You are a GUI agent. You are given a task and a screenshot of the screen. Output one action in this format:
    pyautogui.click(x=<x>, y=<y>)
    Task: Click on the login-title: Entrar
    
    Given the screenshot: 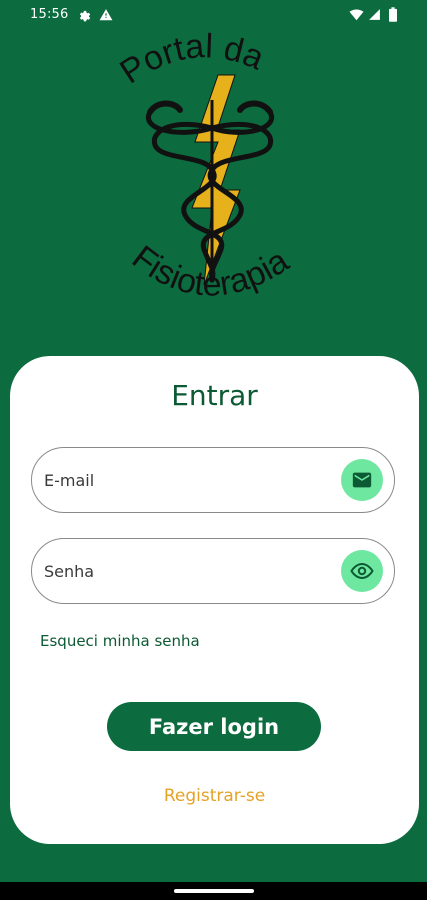 What is the action you would take?
    pyautogui.click(x=214, y=395)
    